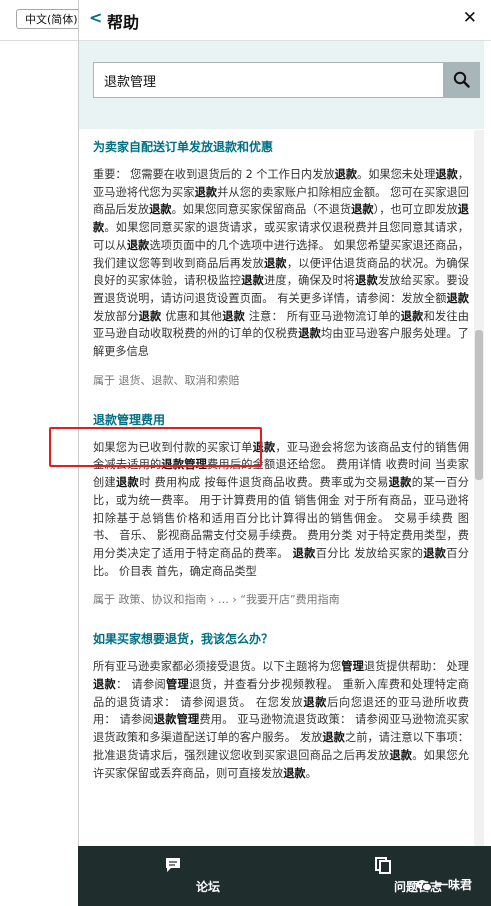 This screenshot has width=491, height=906. I want to click on background-topbar: 中文(简体), so click(43, 20).